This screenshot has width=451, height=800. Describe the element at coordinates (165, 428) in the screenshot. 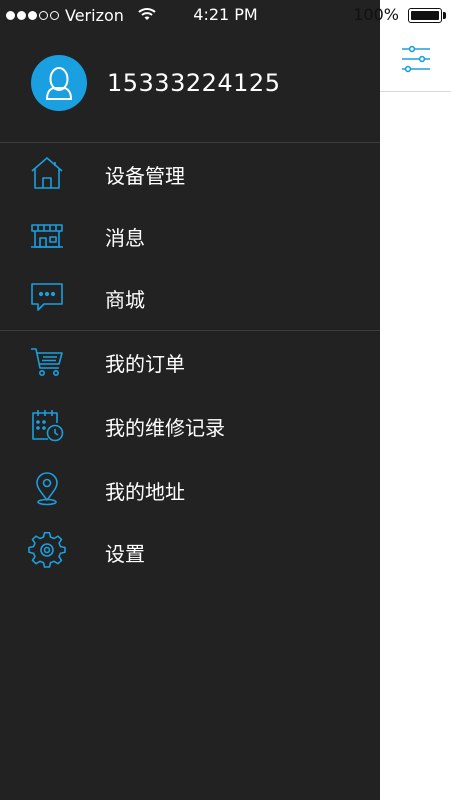

I see `menu-label: 我的维修记录` at that location.